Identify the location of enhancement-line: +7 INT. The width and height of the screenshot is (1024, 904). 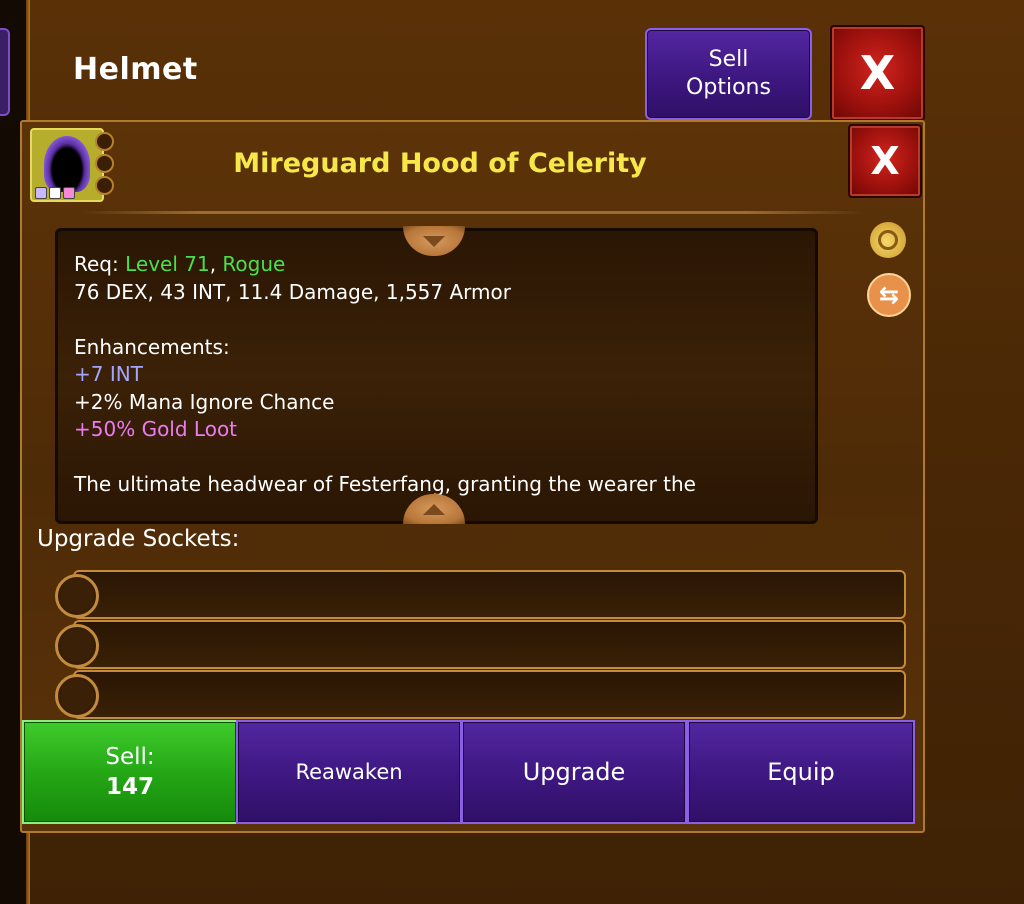
(108, 374).